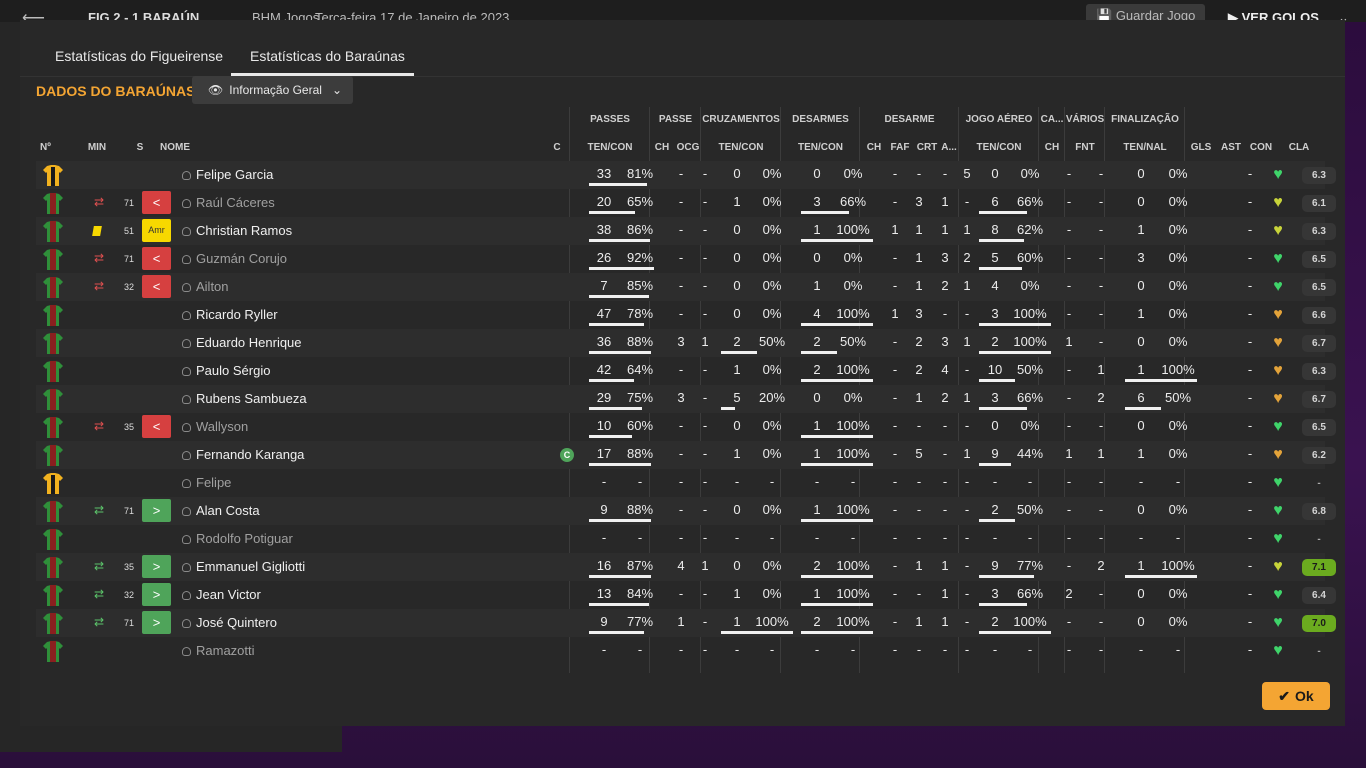 Image resolution: width=1366 pixels, height=768 pixels. What do you see at coordinates (234, 175) in the screenshot?
I see `player-name: Felipe Garcia` at bounding box center [234, 175].